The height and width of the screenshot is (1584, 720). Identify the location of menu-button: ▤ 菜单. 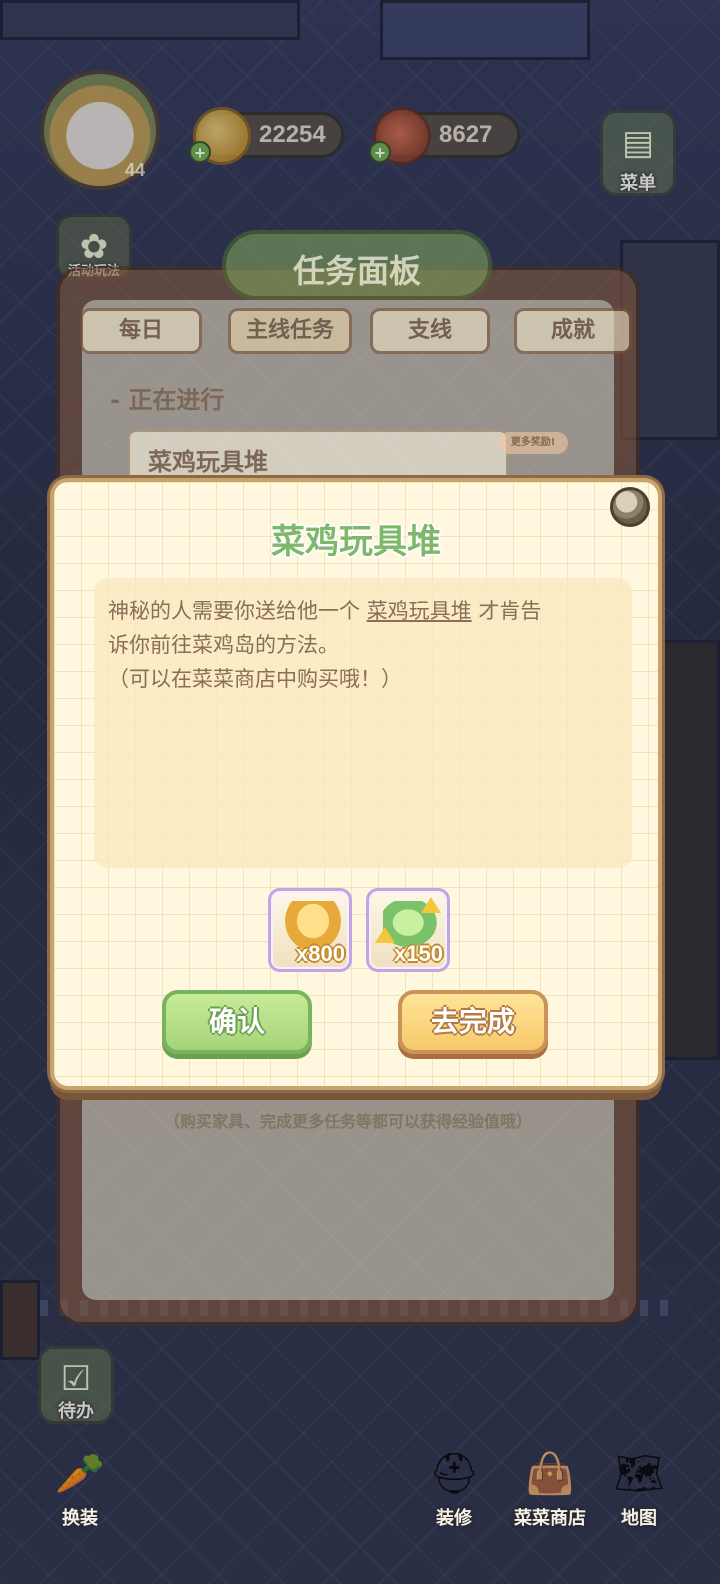
(638, 153).